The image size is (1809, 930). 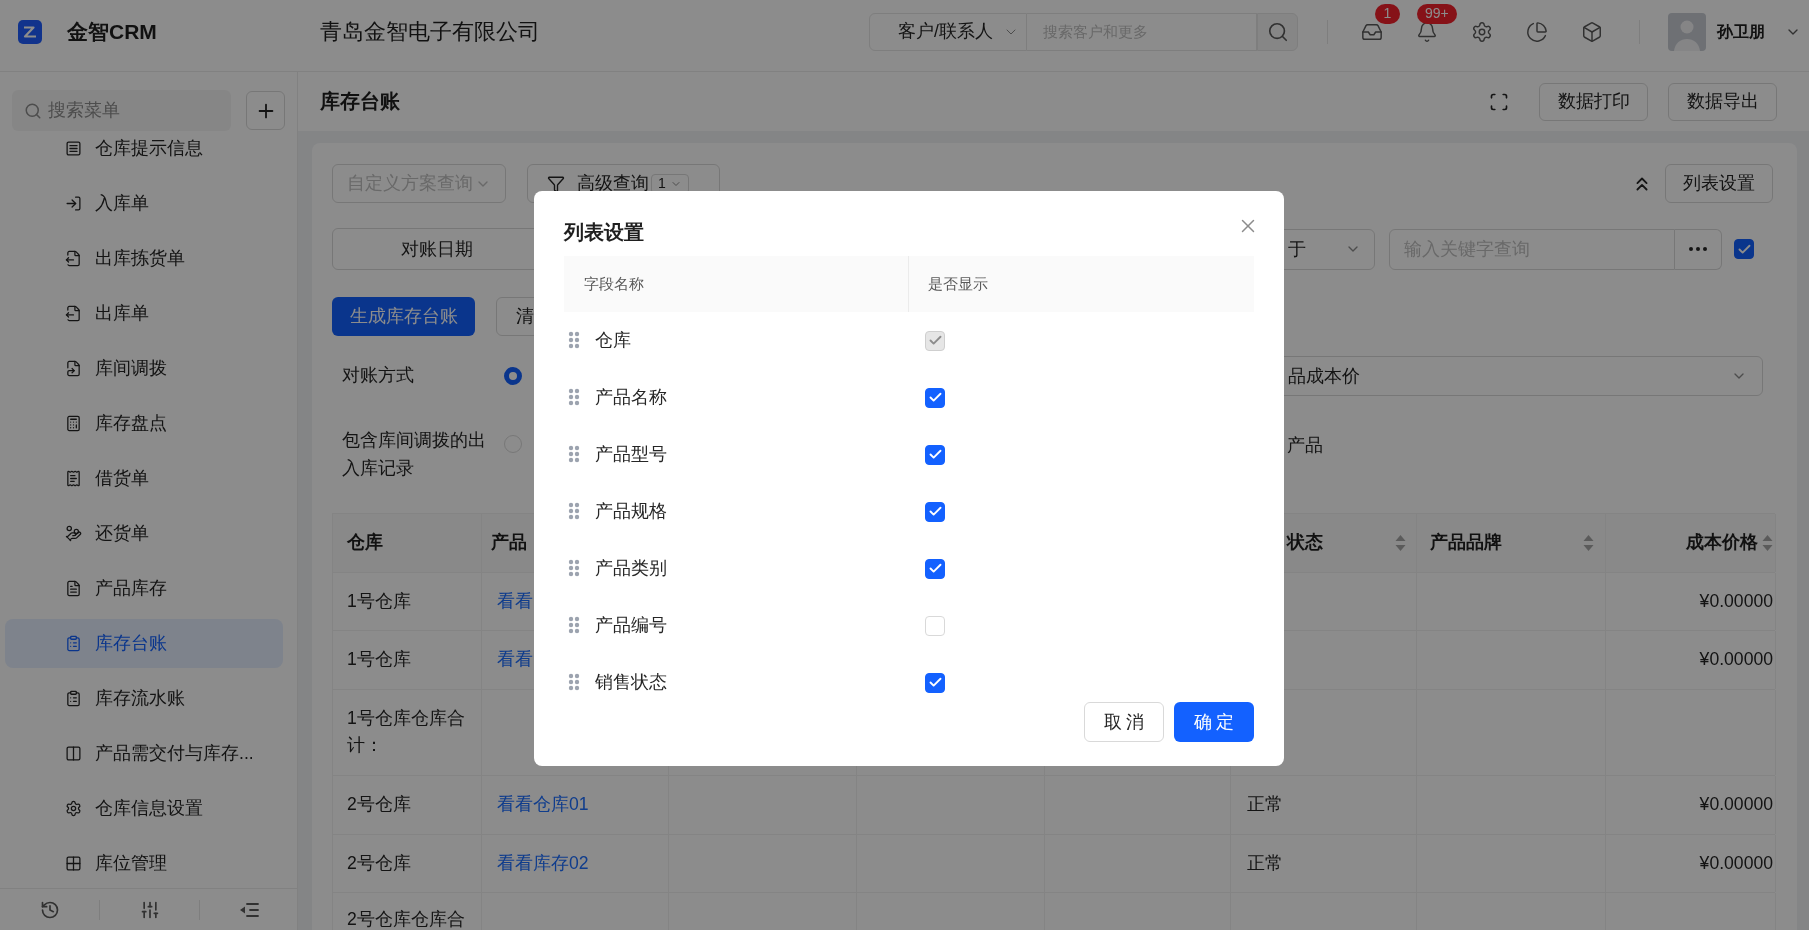 I want to click on header-button: 数据导出, so click(x=1722, y=101).